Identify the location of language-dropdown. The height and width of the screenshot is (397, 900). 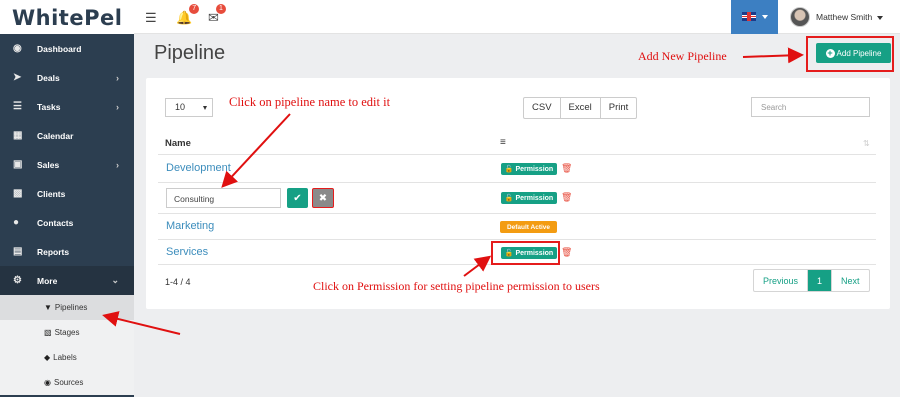
(754, 17).